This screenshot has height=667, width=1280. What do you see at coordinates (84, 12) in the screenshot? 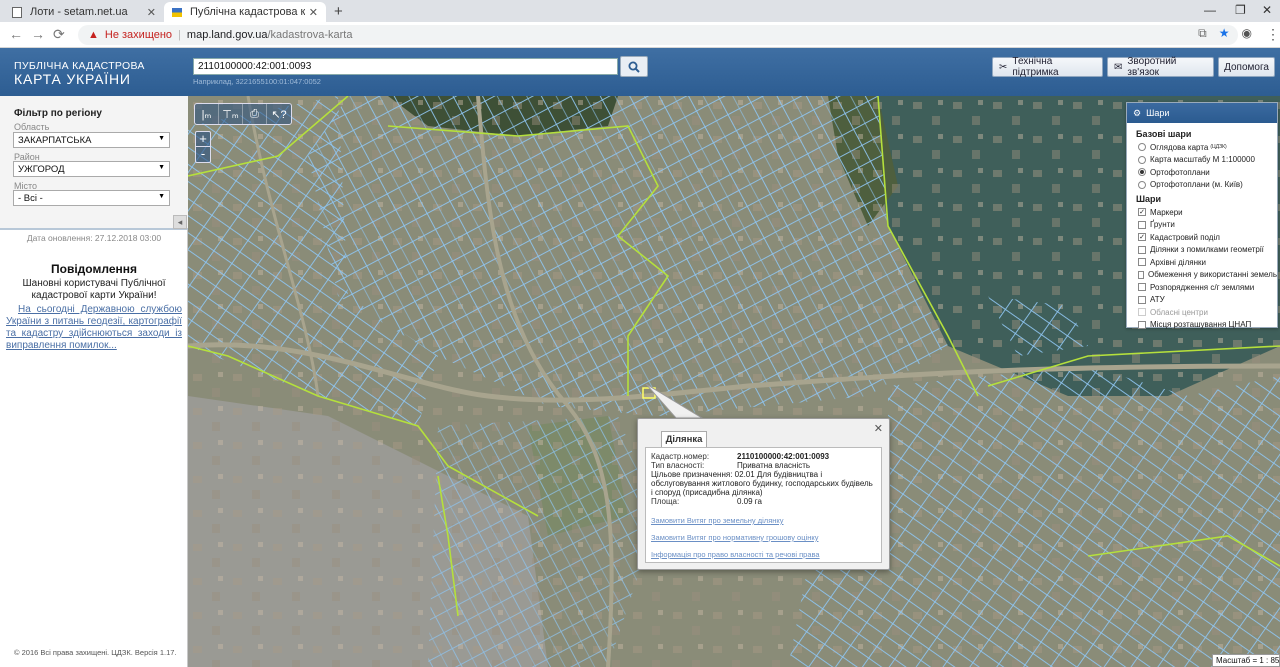
I see `browser-tab-lots: Лоти - setam.net.ua ✕` at bounding box center [84, 12].